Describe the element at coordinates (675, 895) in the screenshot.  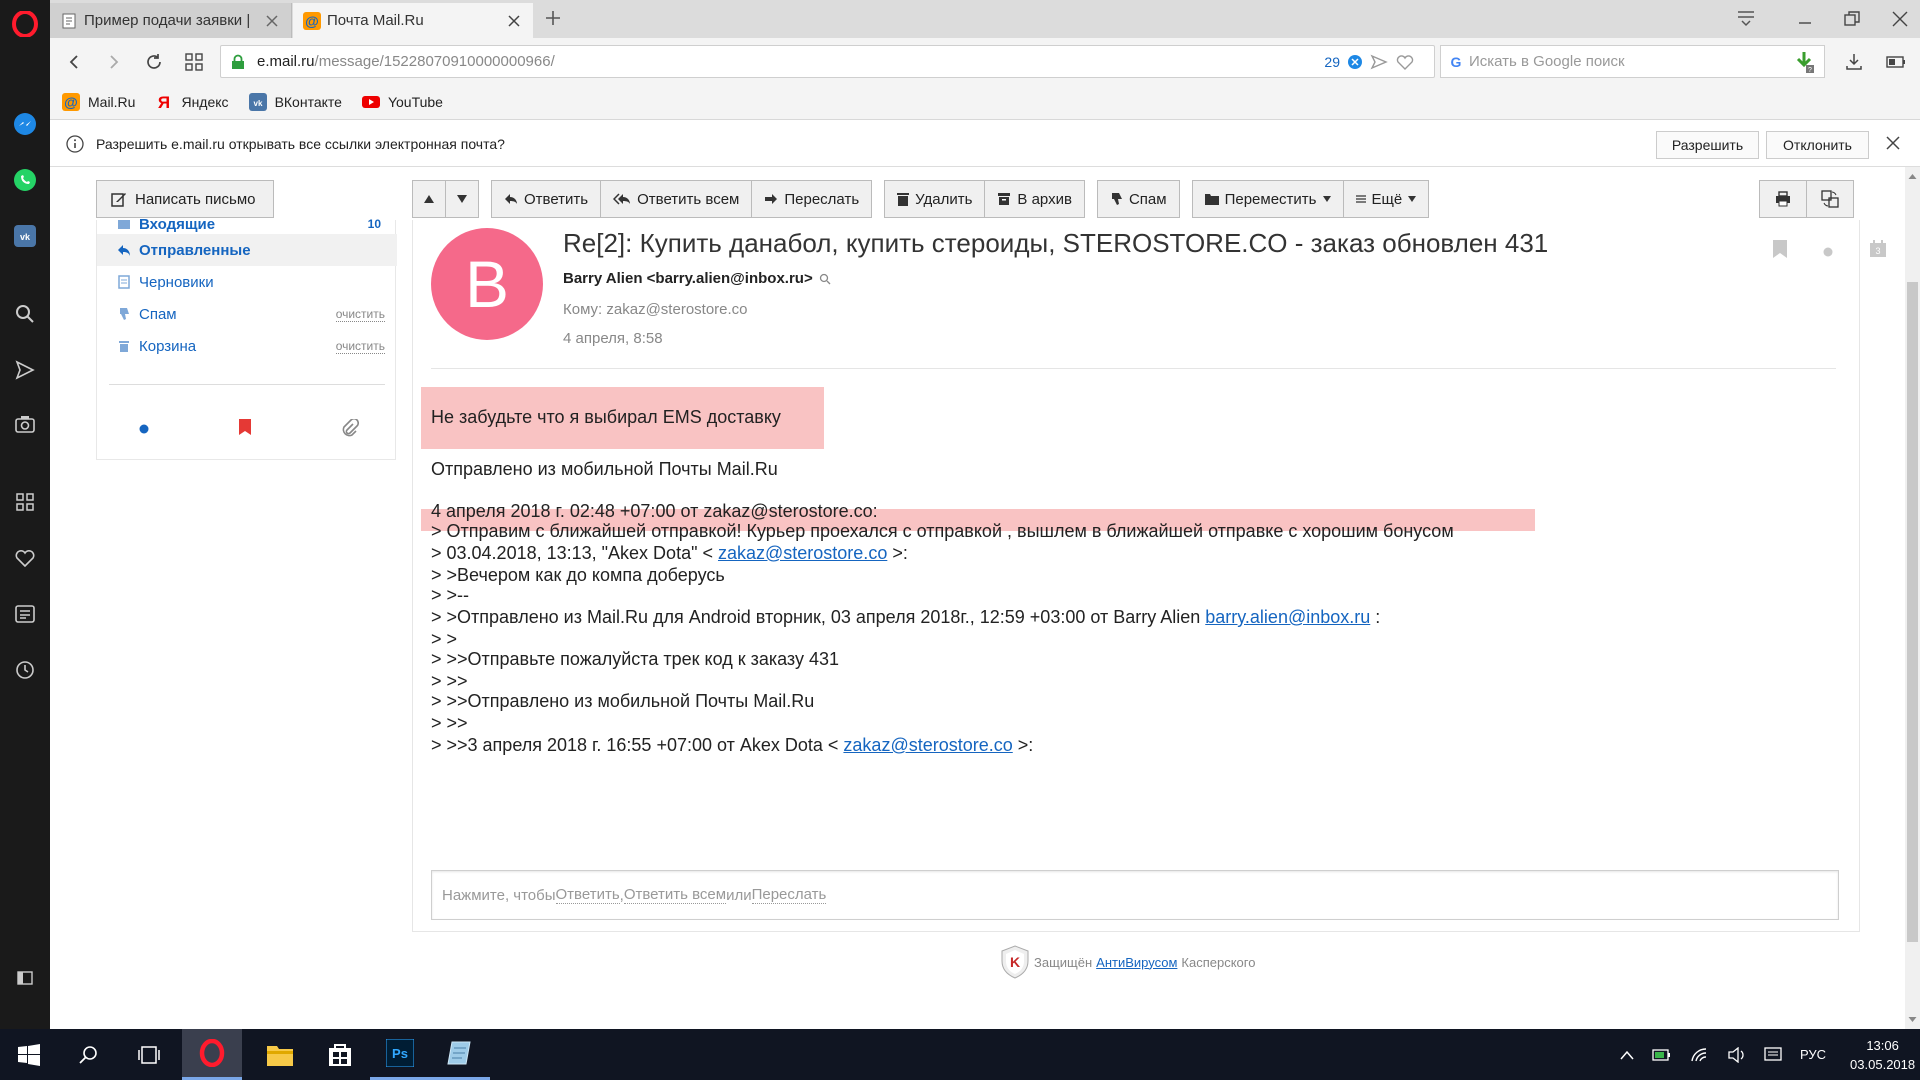
I see `quick-reply-all-link: Ответить всем` at that location.